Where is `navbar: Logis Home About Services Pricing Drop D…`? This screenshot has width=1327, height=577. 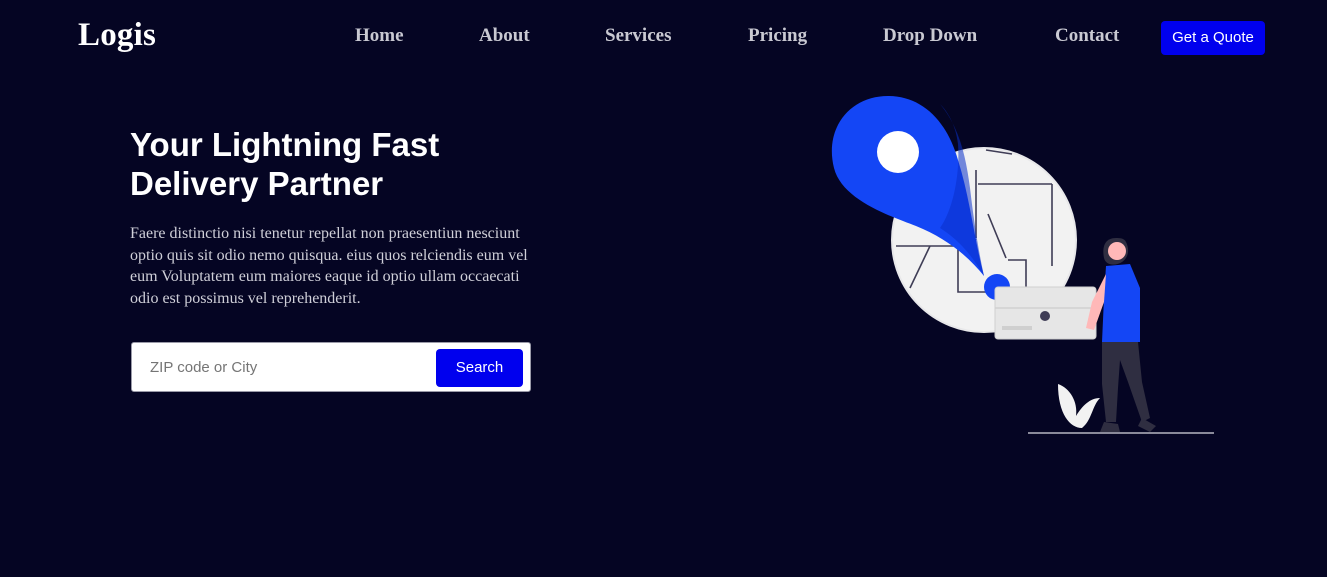 navbar: Logis Home About Services Pricing Drop D… is located at coordinates (663, 37).